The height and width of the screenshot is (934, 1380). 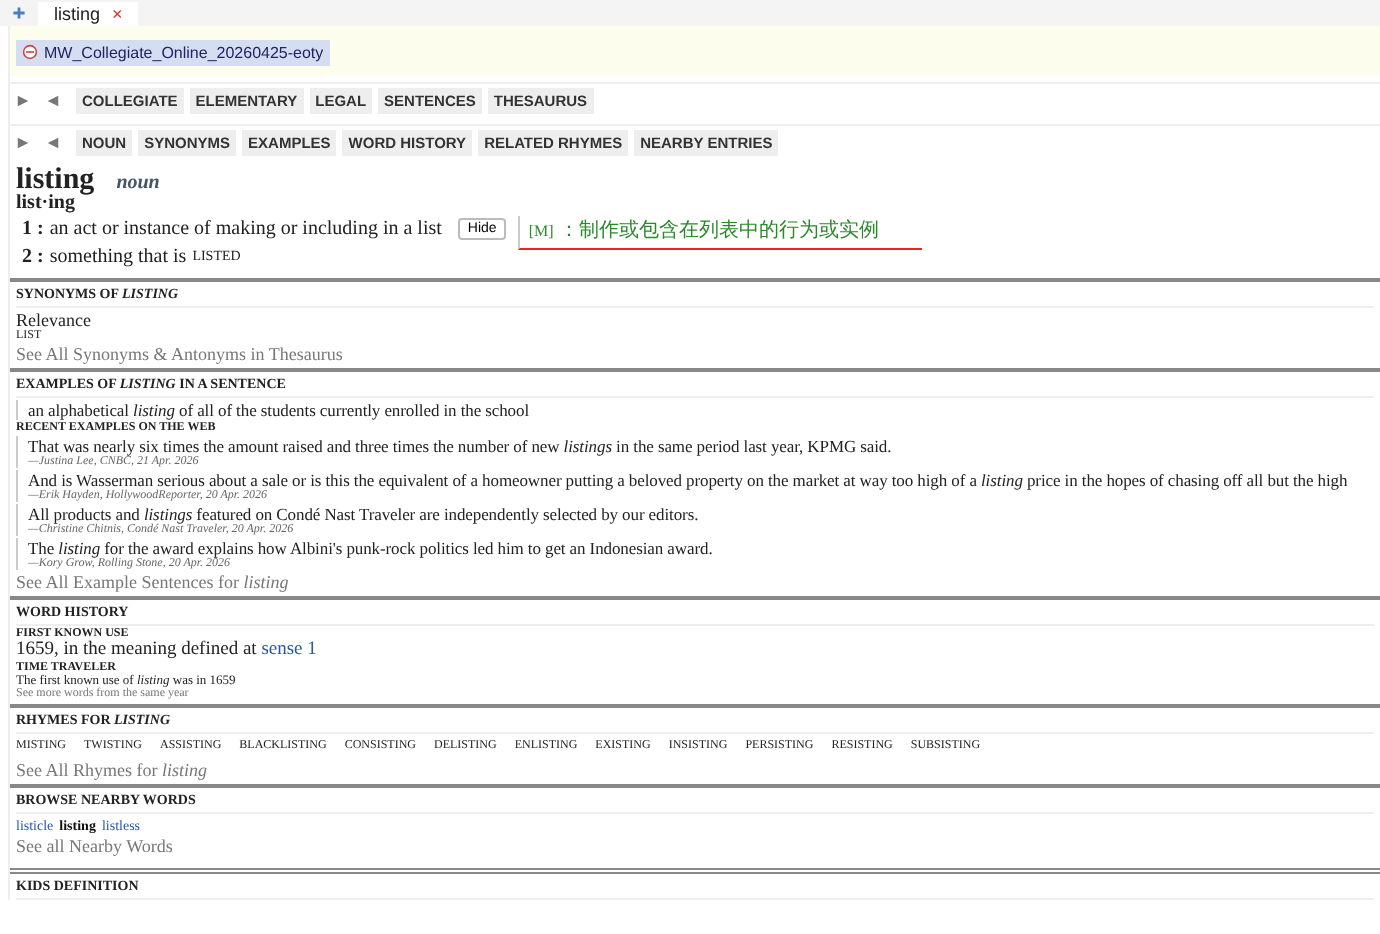 I want to click on dictionary-source-button: MW_Collegiate_Online_20260425-eoty, so click(x=173, y=52).